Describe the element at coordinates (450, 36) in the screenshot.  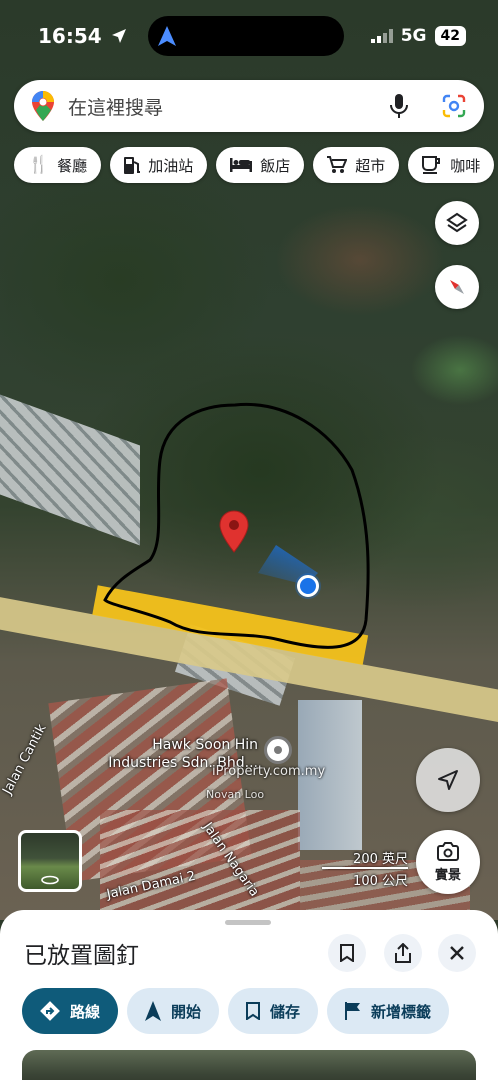
I see `battery-icon: 42` at that location.